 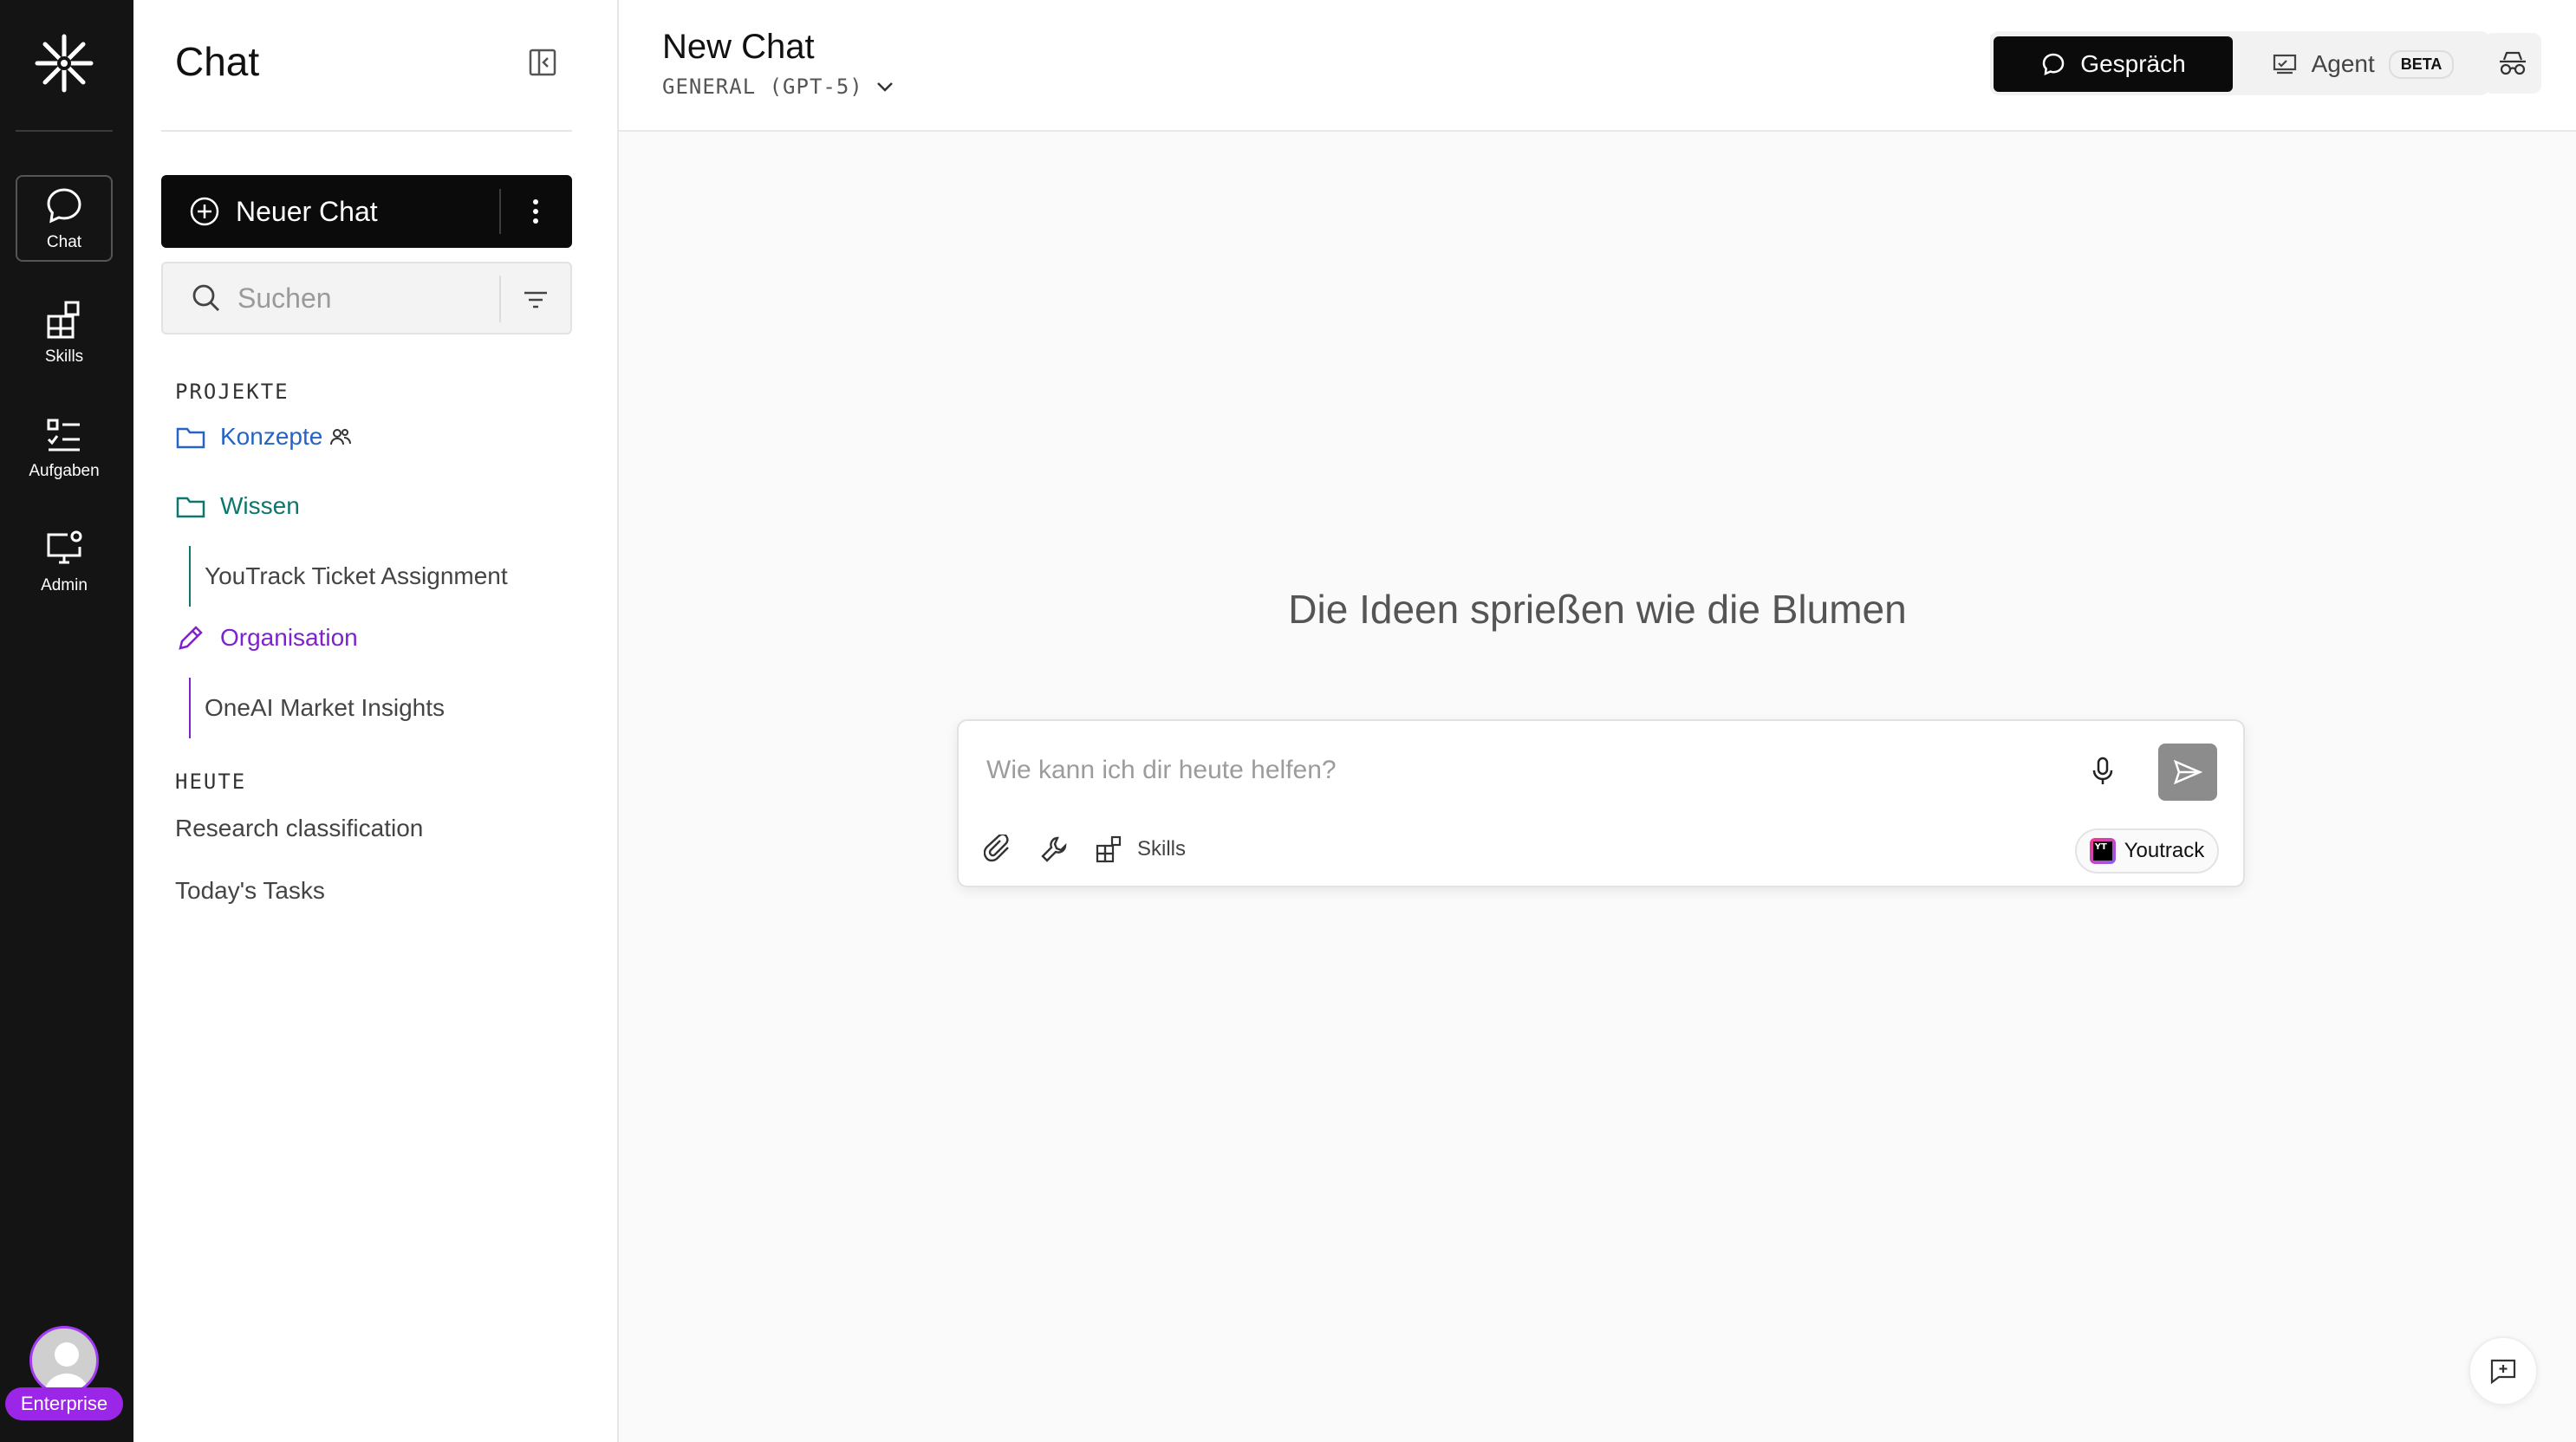 What do you see at coordinates (366, 298) in the screenshot?
I see `search-field: Suchen` at bounding box center [366, 298].